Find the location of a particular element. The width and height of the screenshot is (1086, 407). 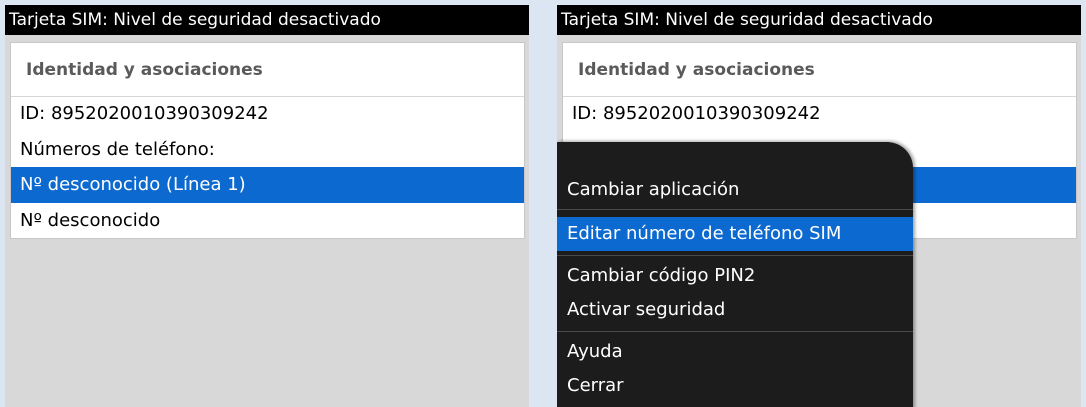

menu-item-activate-security: Activar seguridad is located at coordinates (735, 310).